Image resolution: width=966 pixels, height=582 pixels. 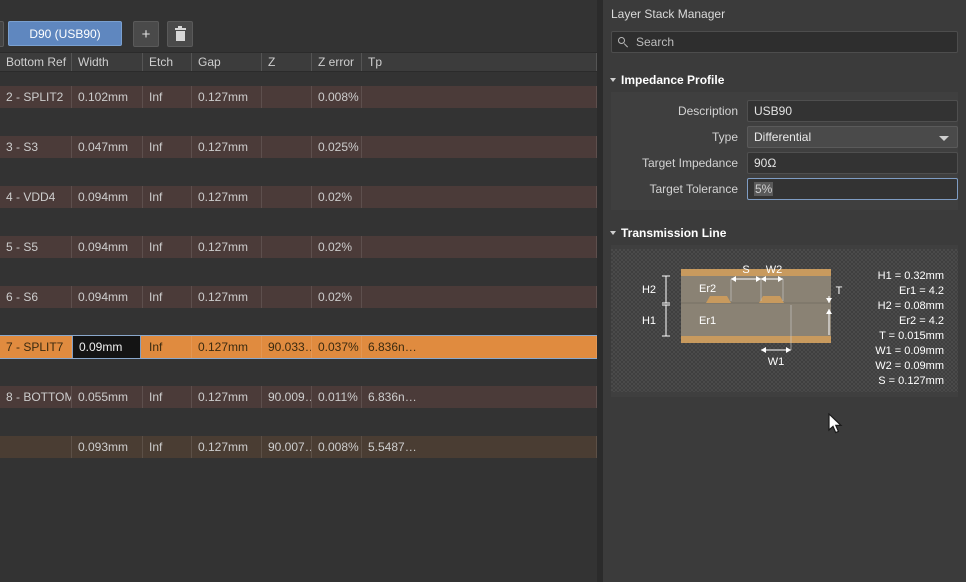 What do you see at coordinates (852, 163) in the screenshot?
I see `input-target-impedance: 90Ω` at bounding box center [852, 163].